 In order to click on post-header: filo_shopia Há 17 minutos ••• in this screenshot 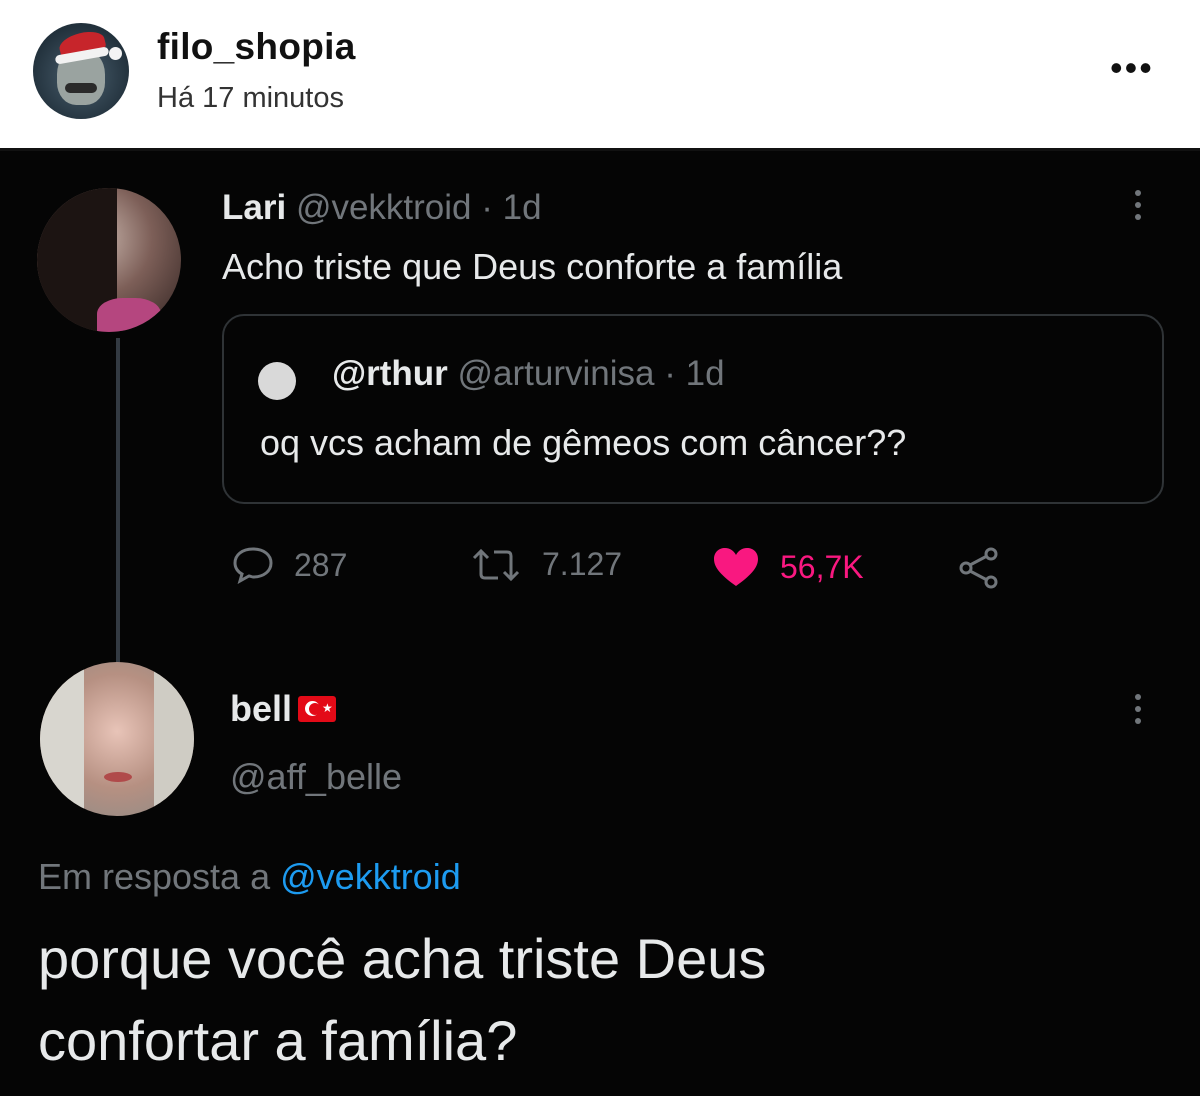, I will do `click(600, 74)`.